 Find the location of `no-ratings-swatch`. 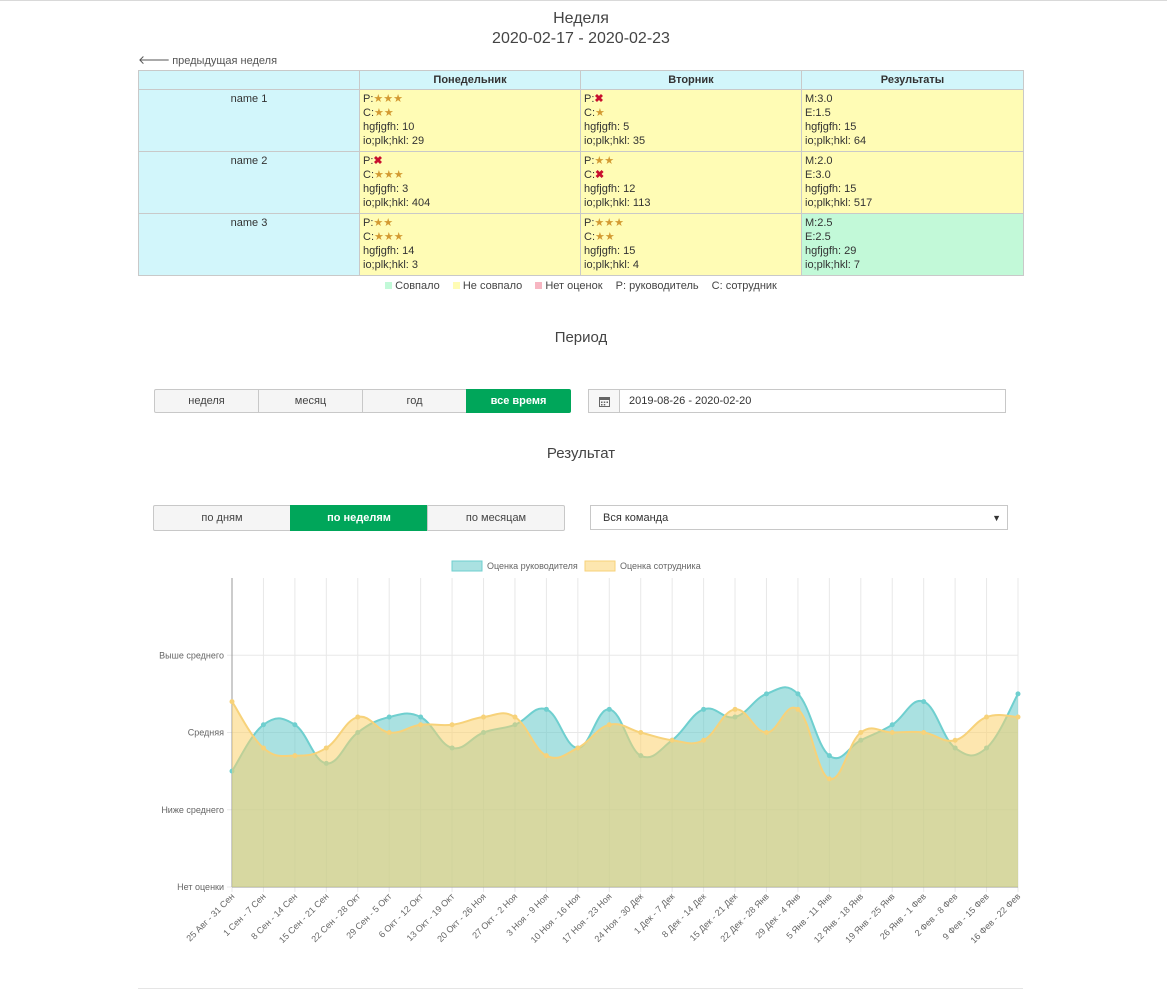

no-ratings-swatch is located at coordinates (539, 285).